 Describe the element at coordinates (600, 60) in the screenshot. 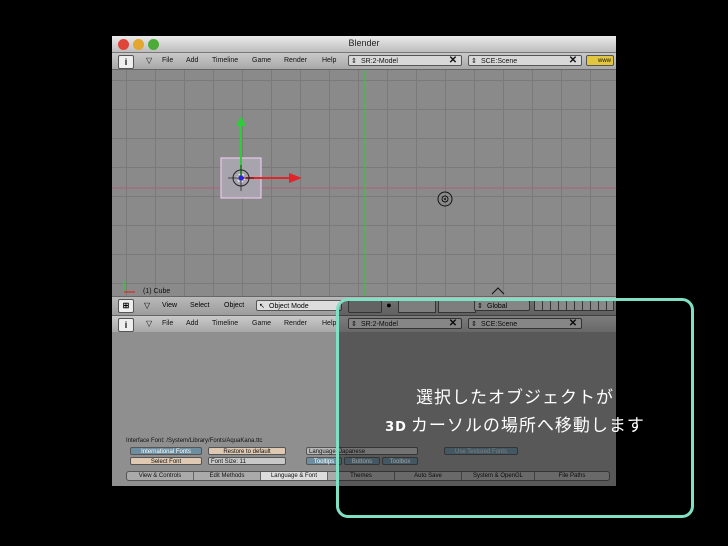

I see `blender-logo: www` at that location.